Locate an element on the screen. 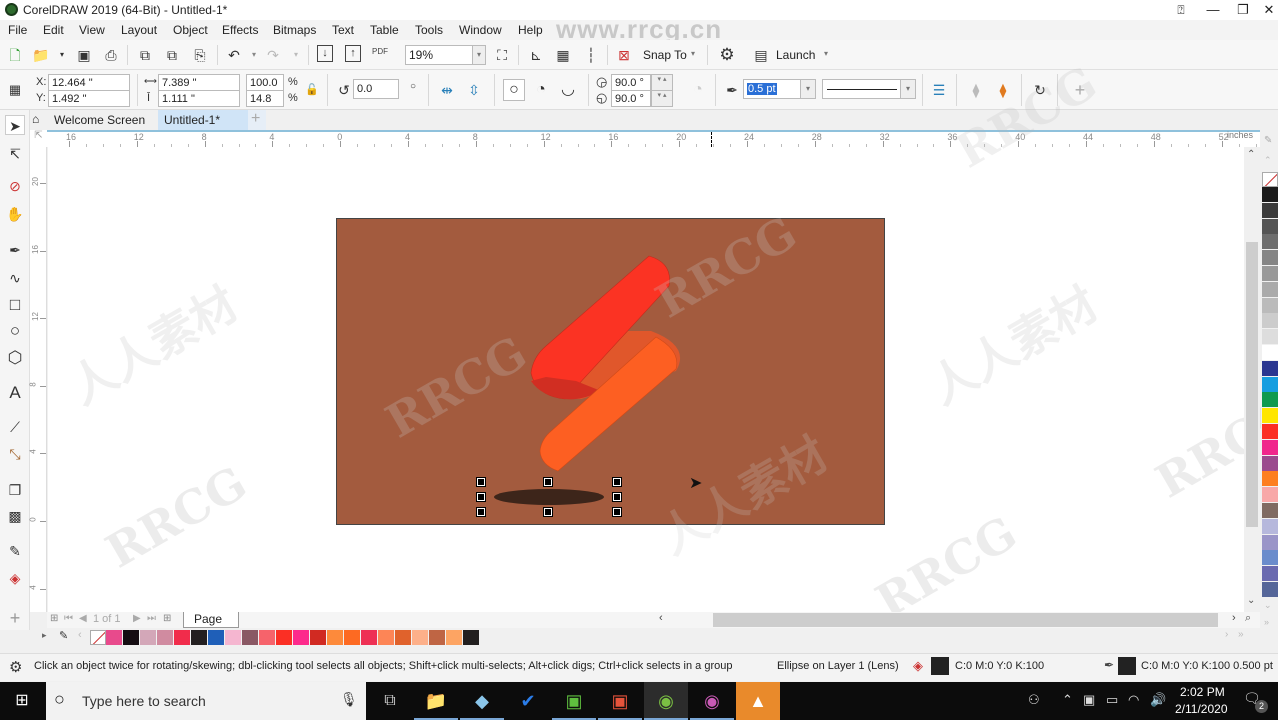 The width and height of the screenshot is (1278, 720). volume-icon: 🔊 is located at coordinates (1158, 700).